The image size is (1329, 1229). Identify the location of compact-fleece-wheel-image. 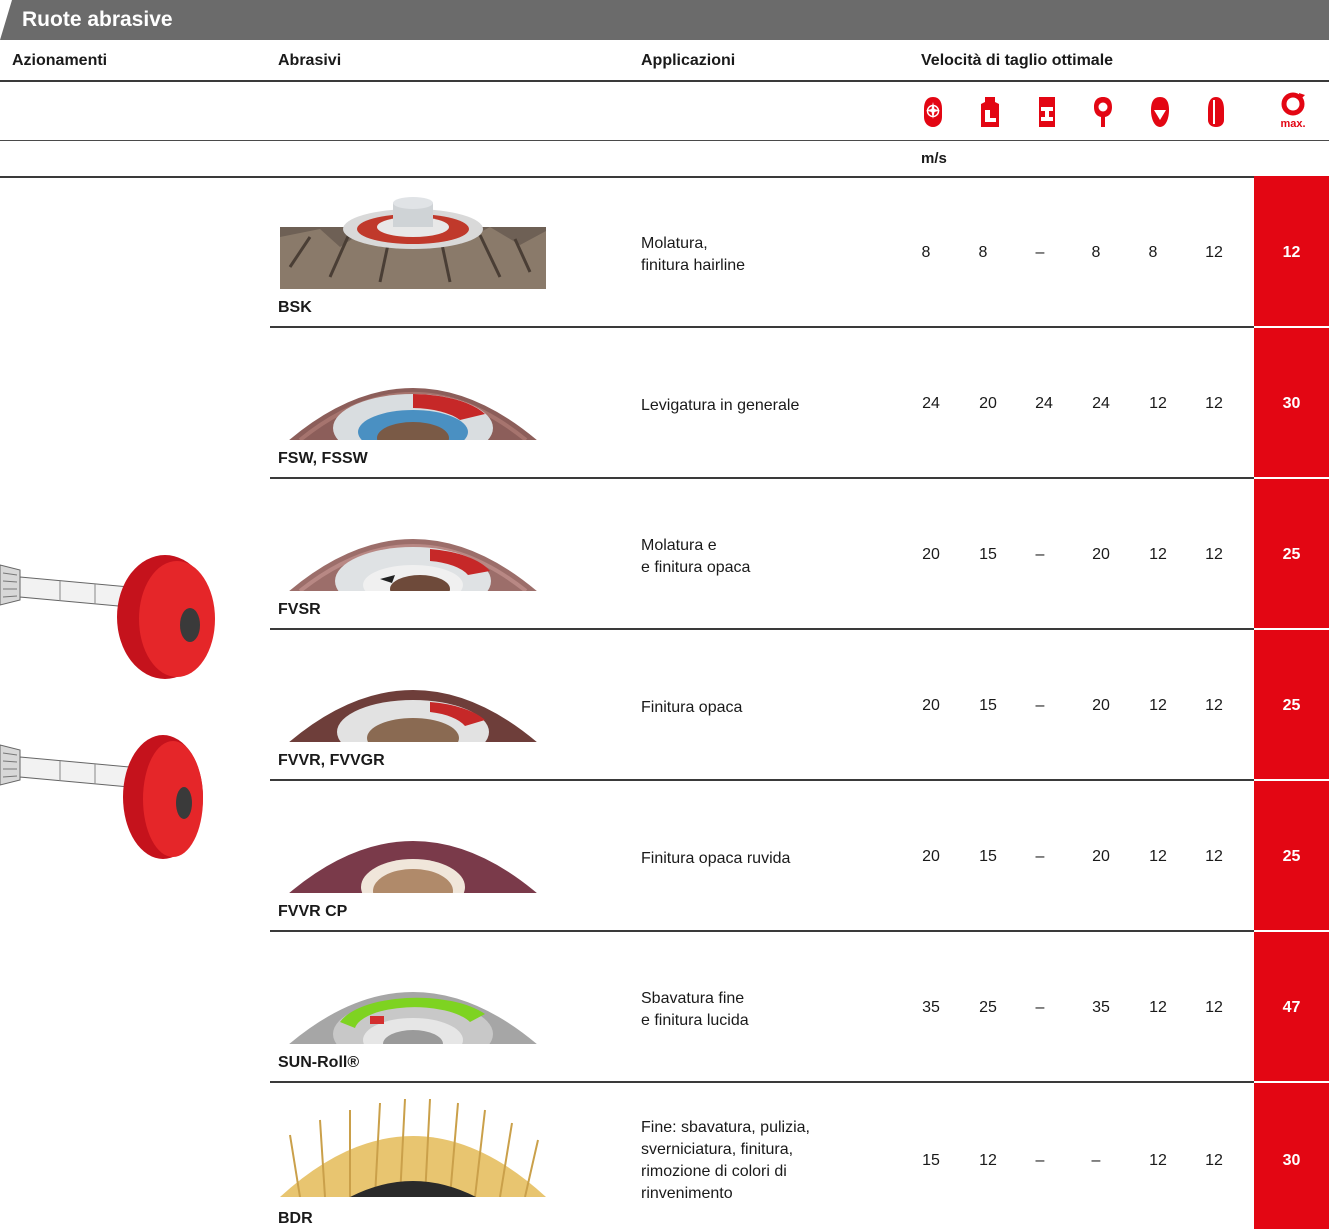
(413, 867).